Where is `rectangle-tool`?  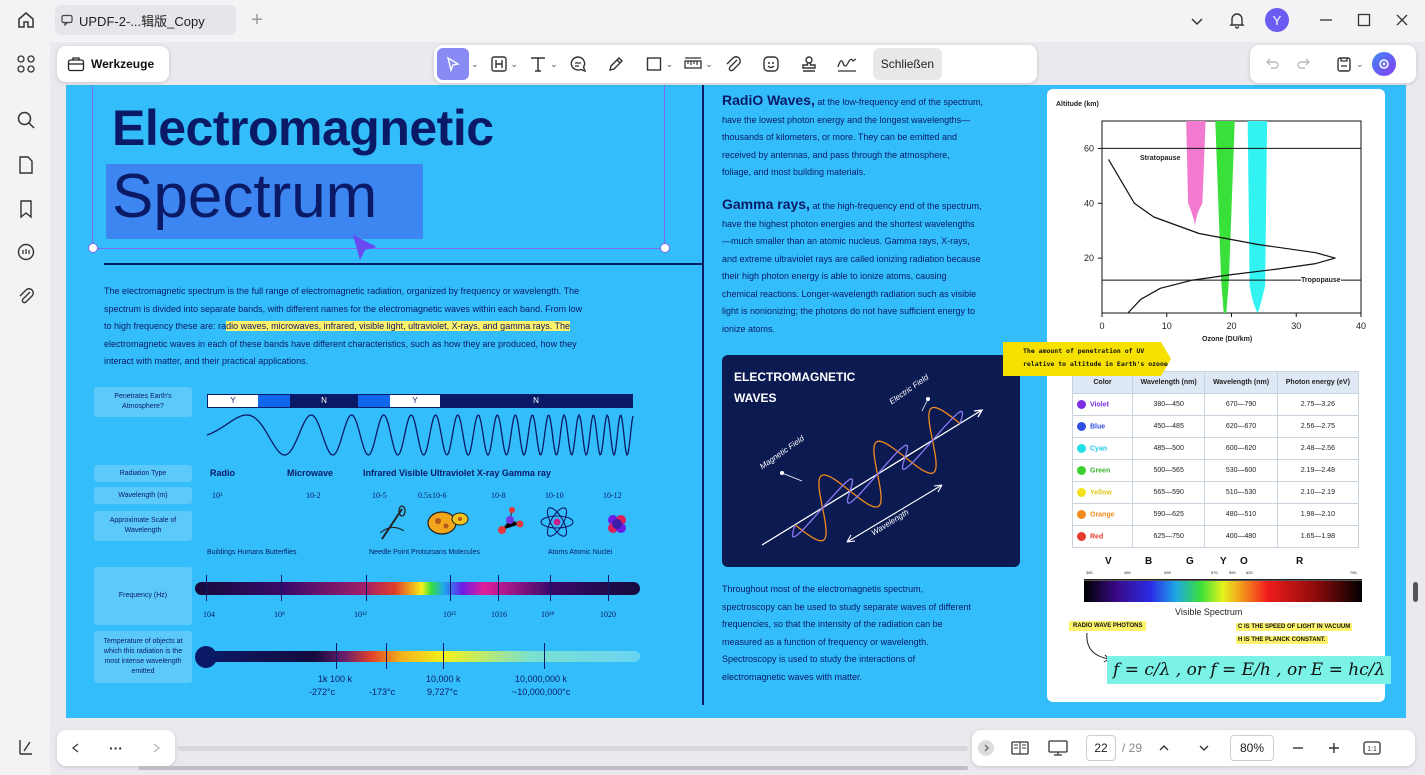 rectangle-tool is located at coordinates (654, 64).